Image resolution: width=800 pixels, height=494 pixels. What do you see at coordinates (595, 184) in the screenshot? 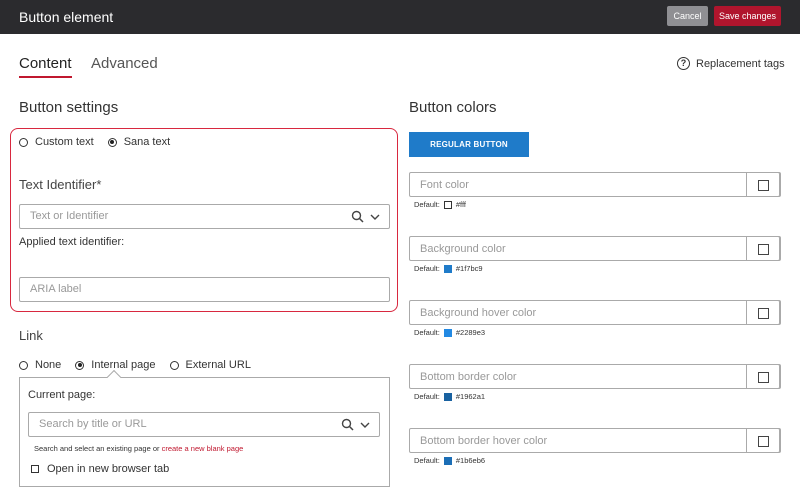
I see `font-color-field: Font color` at bounding box center [595, 184].